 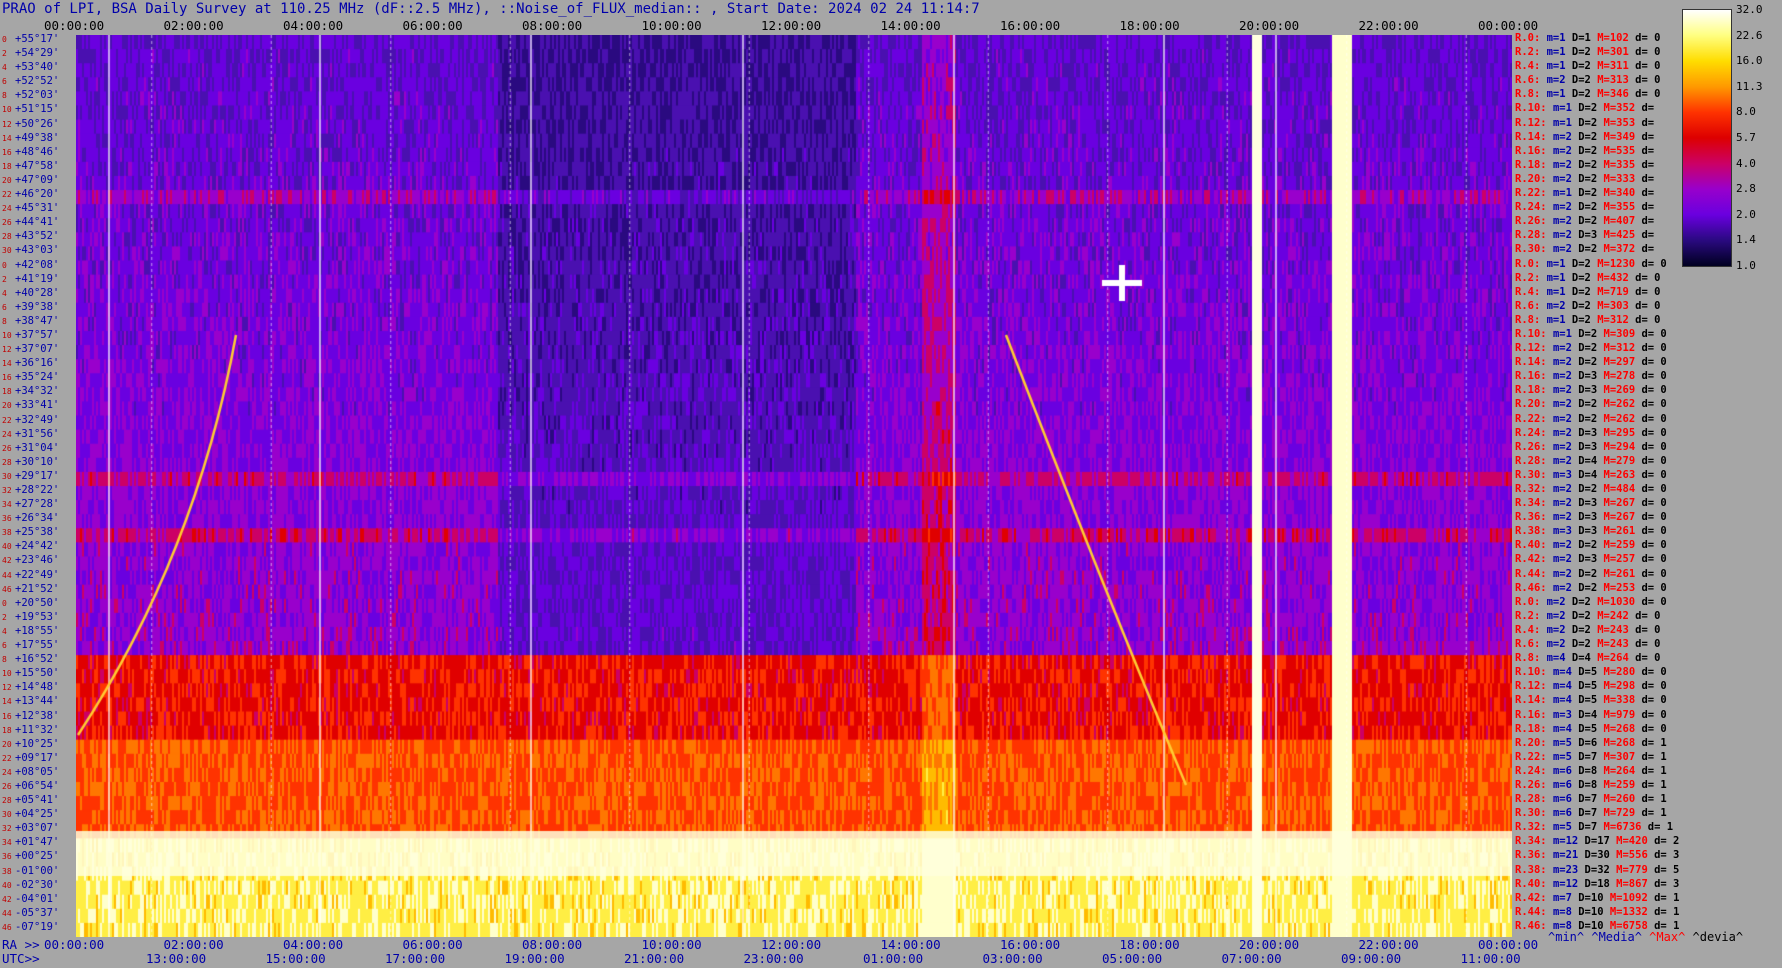 I want to click on row-stat: R.10: m=1 D=2 M=352 d=, so click(x=1587, y=108).